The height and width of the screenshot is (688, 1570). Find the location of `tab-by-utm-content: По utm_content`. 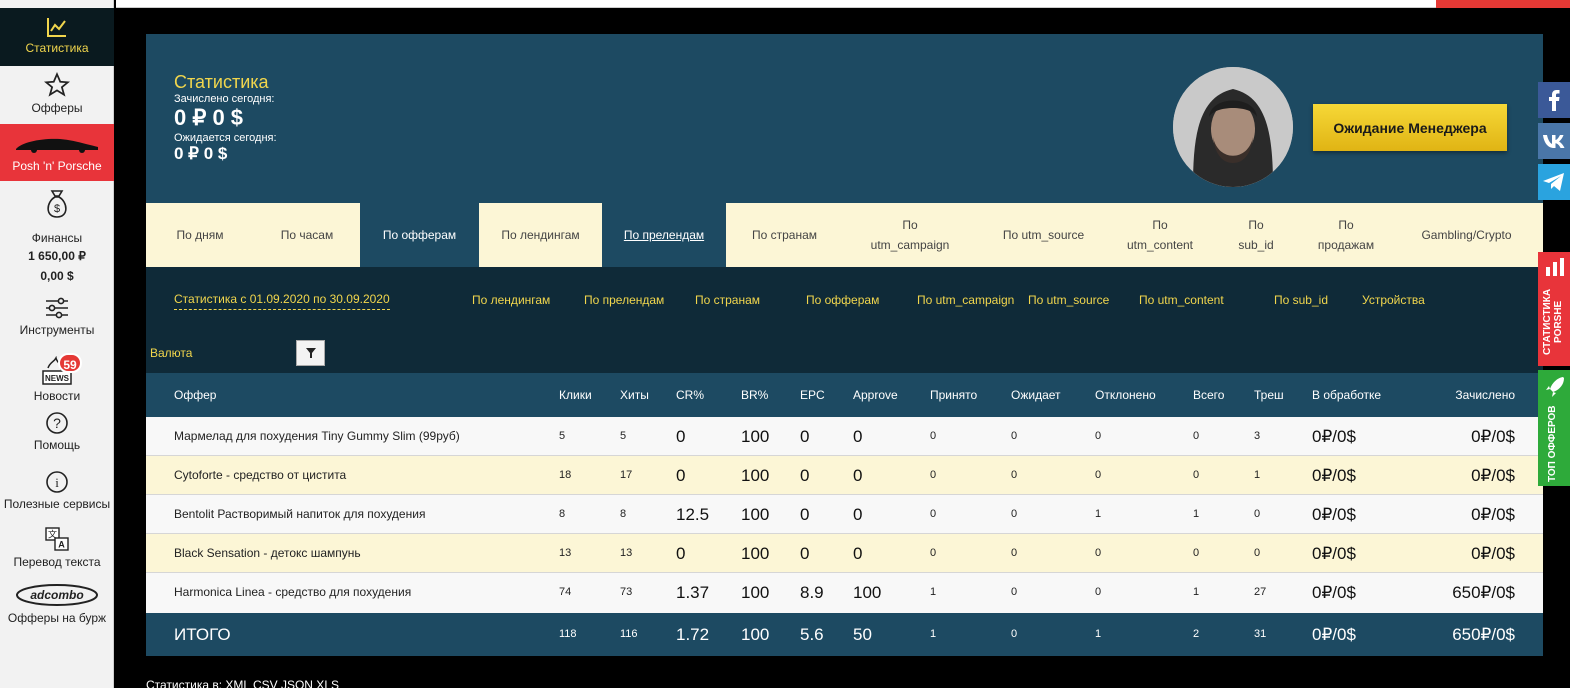

tab-by-utm-content: По utm_content is located at coordinates (1160, 235).